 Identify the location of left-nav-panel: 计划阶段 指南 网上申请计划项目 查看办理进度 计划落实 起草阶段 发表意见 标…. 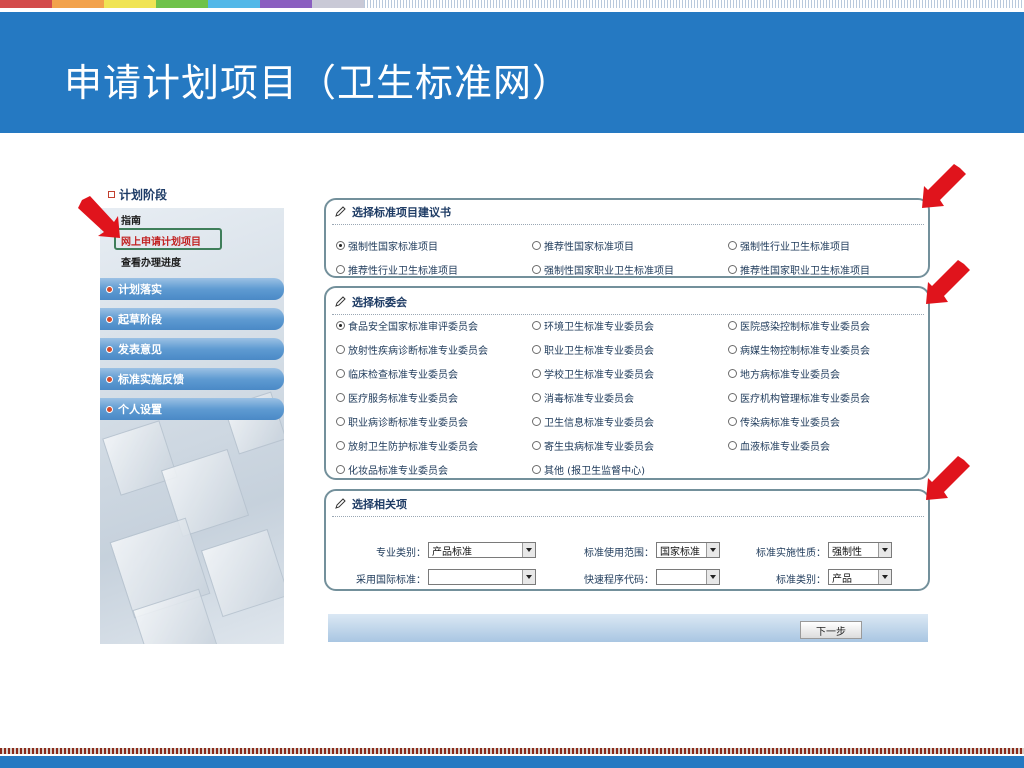
(192, 411).